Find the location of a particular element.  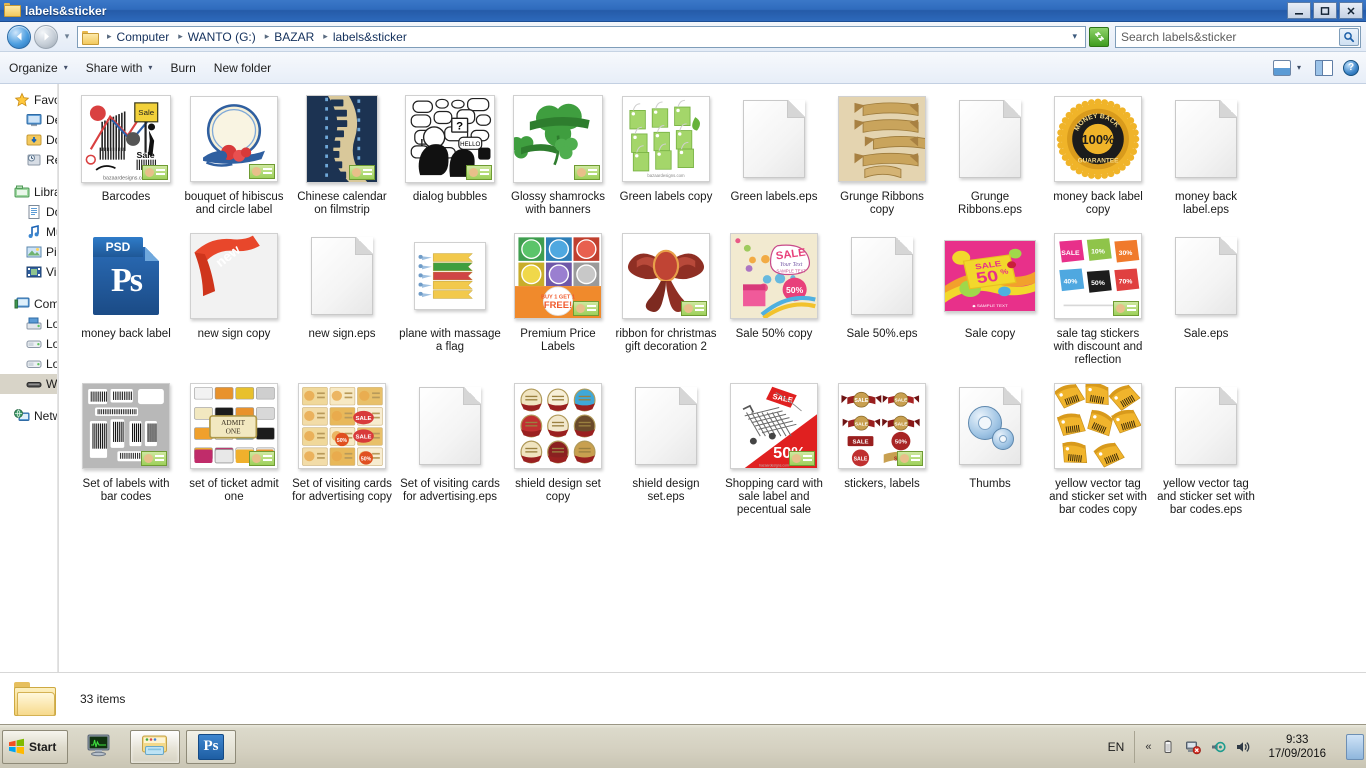

maximize-button is located at coordinates (1325, 10).